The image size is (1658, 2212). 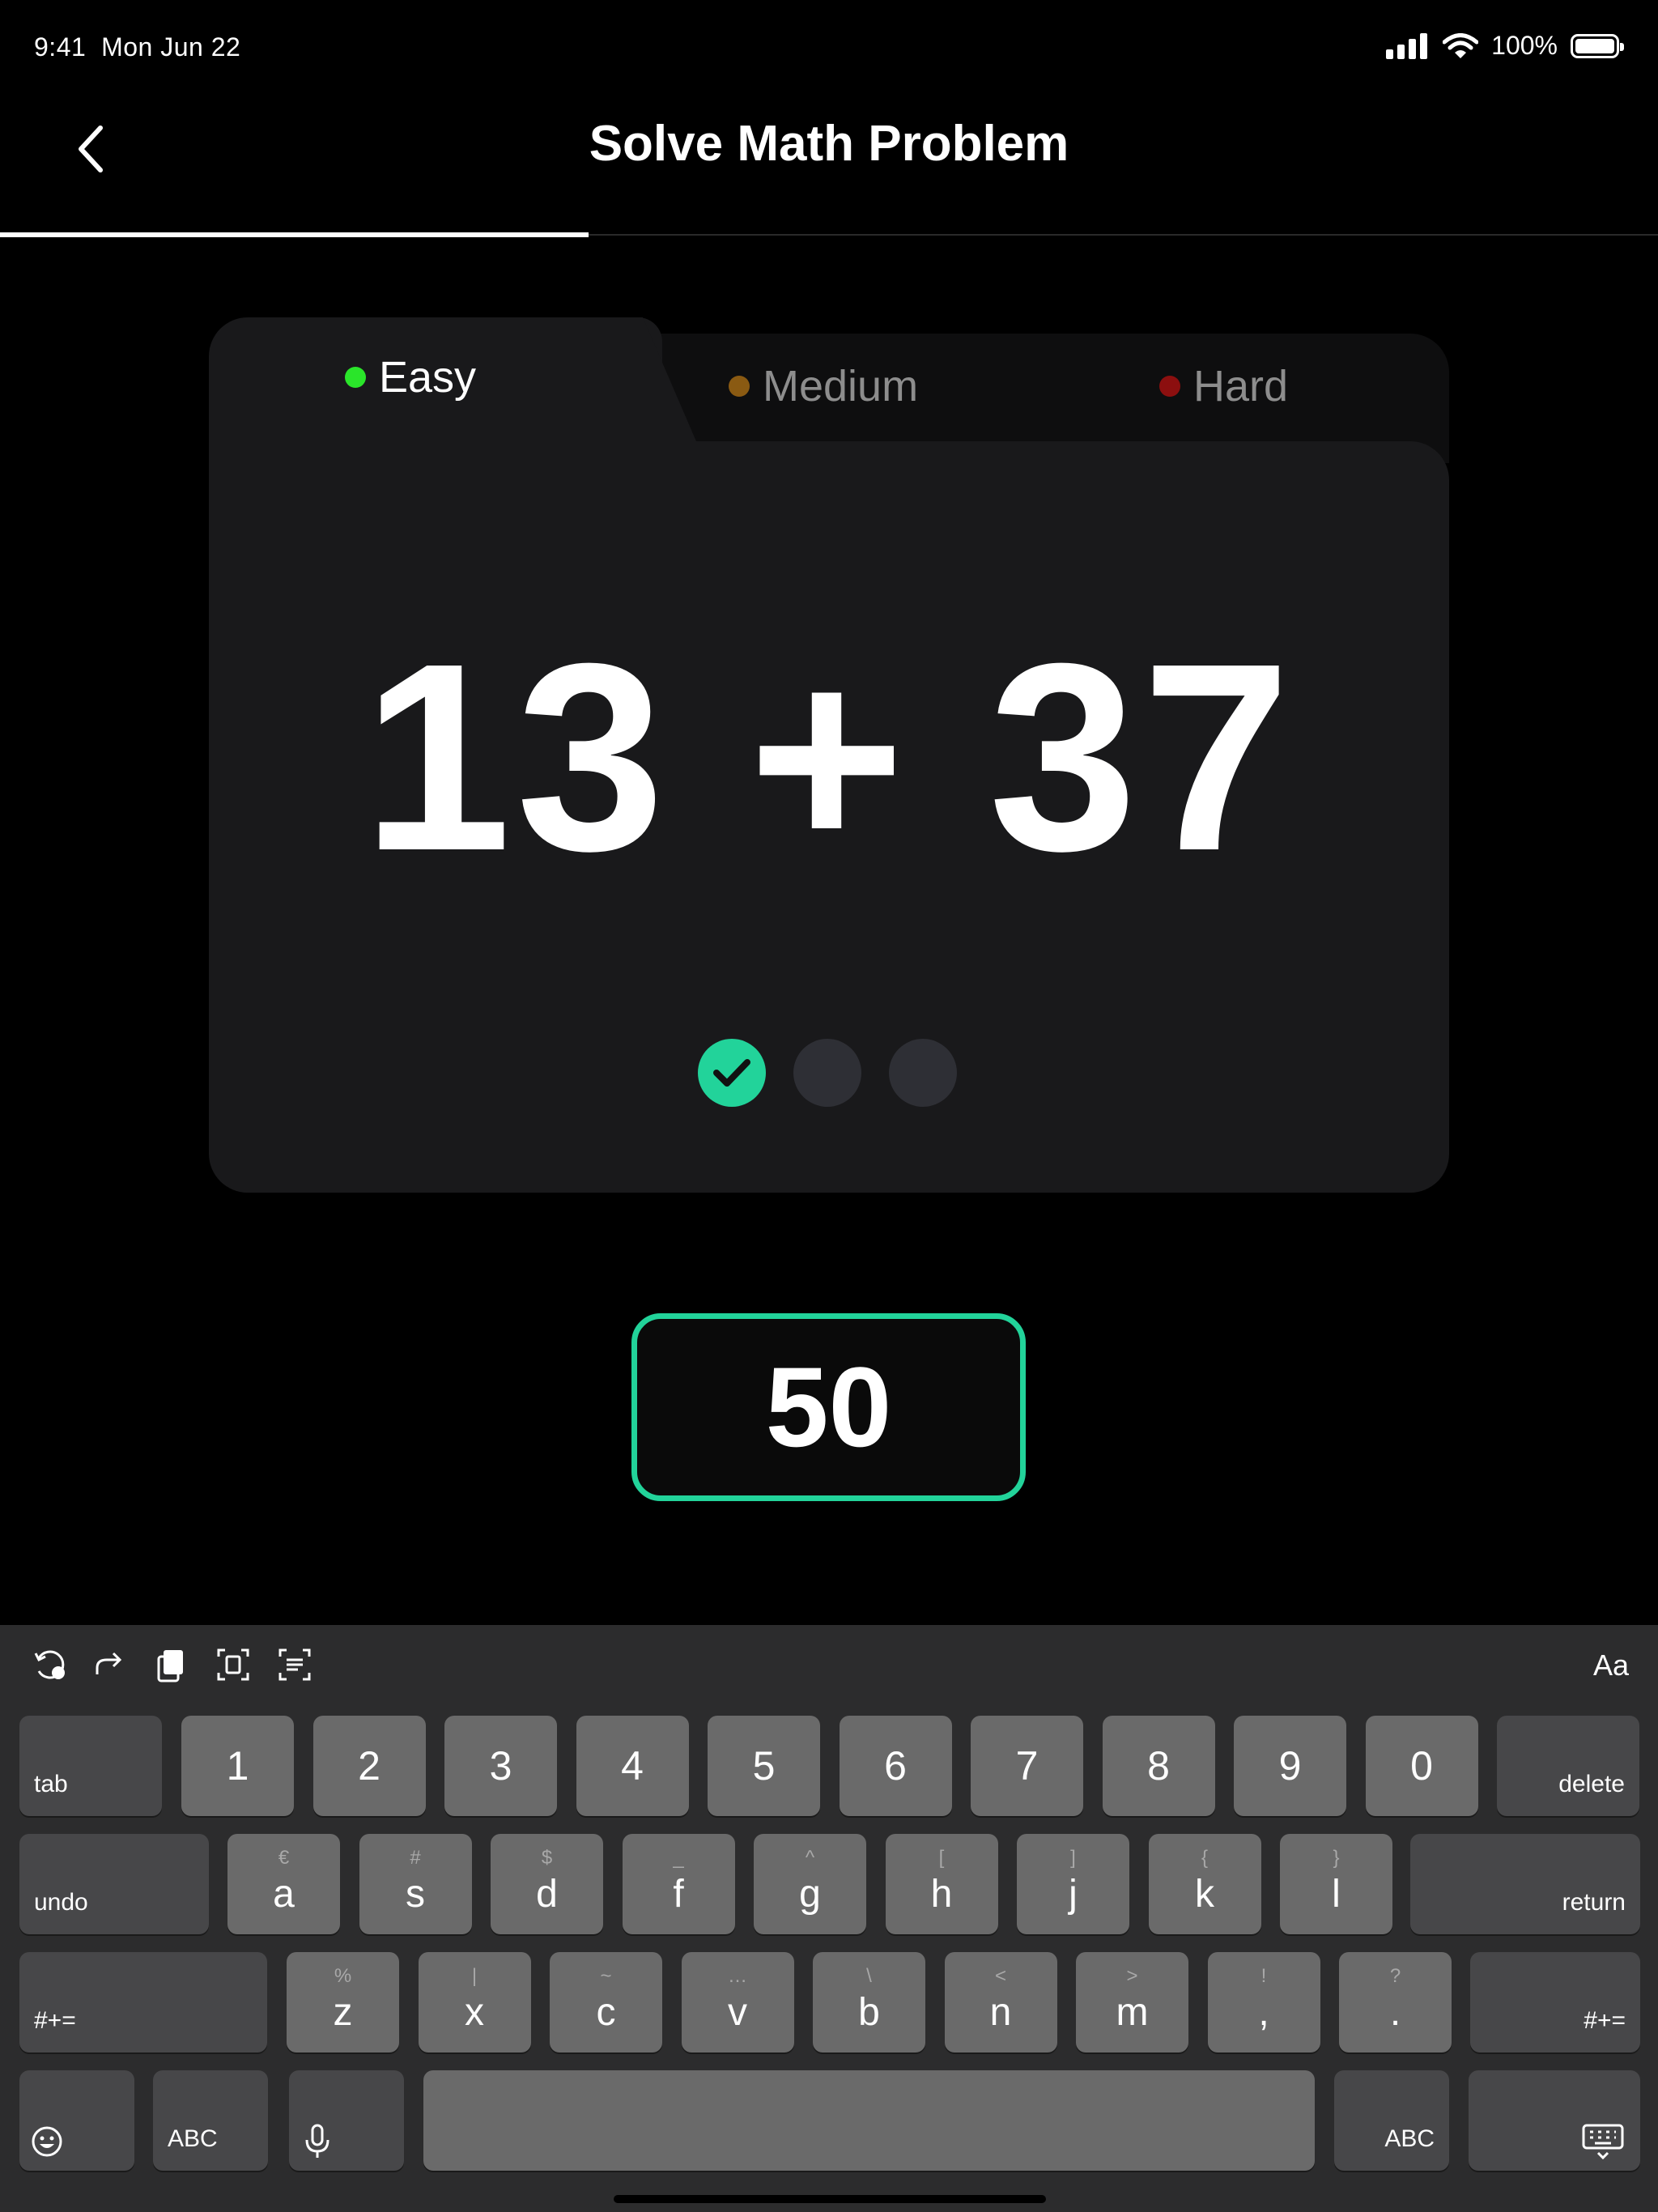 I want to click on key-label: undo, so click(x=61, y=1903).